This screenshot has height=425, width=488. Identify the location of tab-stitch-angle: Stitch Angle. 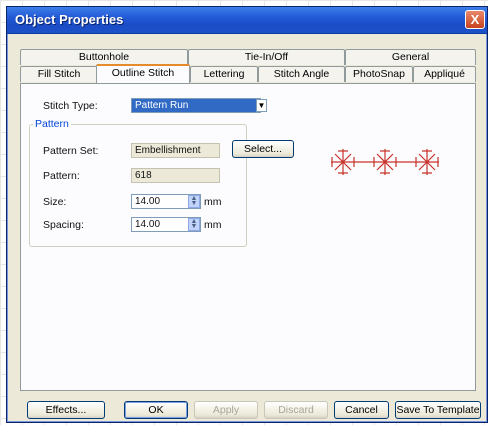
(301, 74).